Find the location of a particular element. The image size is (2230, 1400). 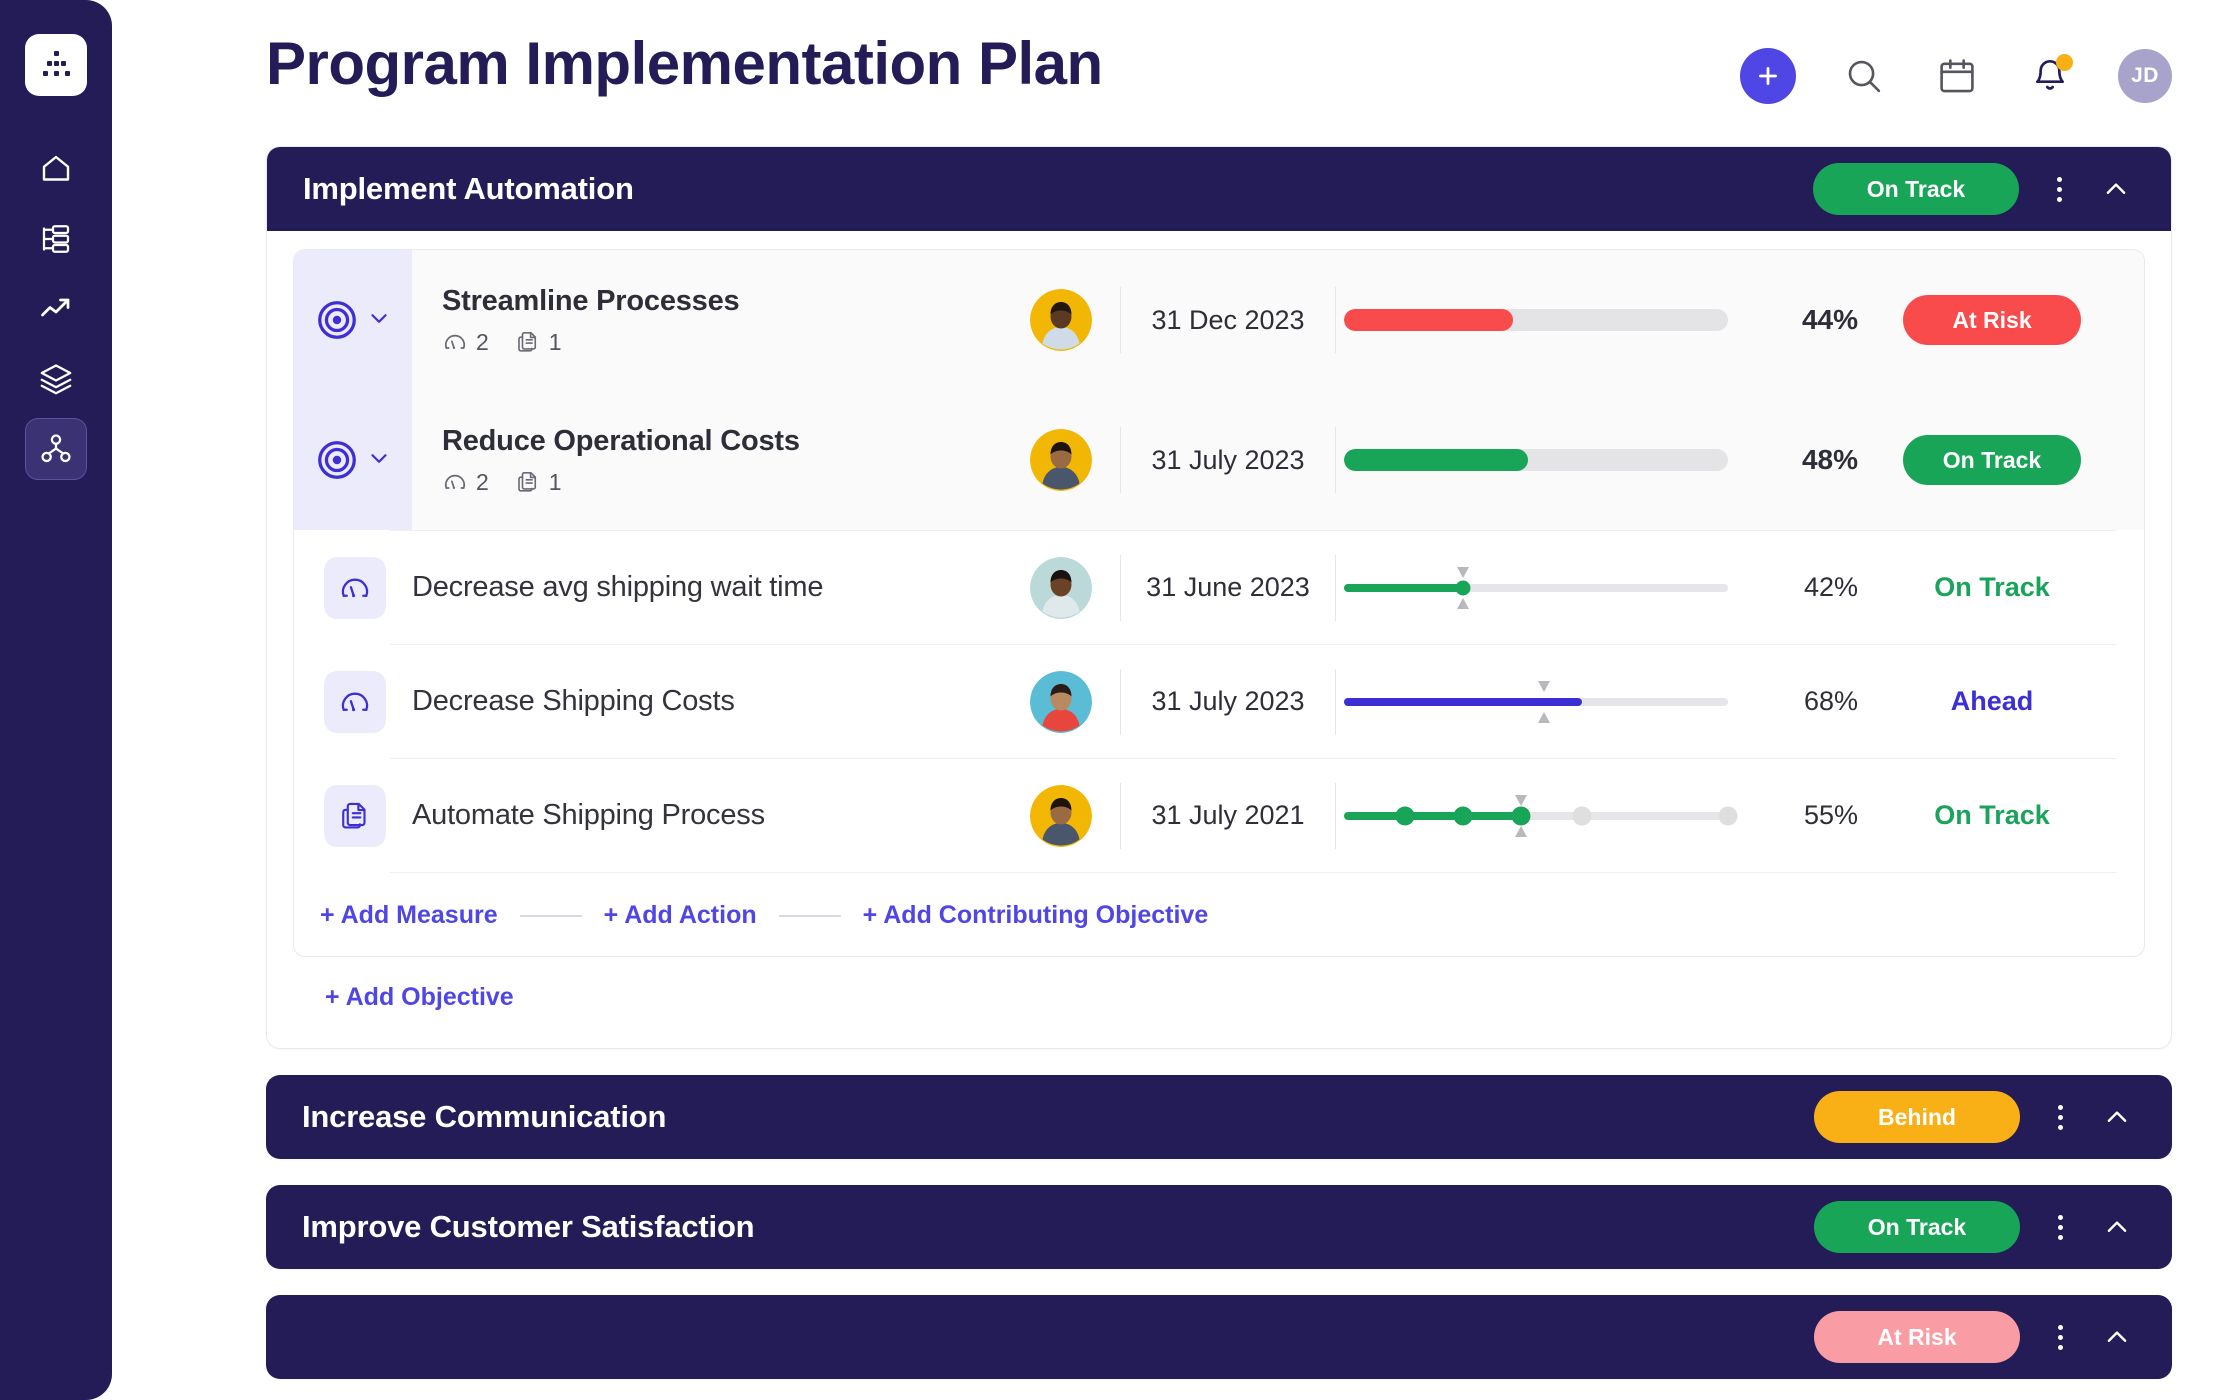

objective-header: Increase Communication Behind is located at coordinates (1219, 1117).